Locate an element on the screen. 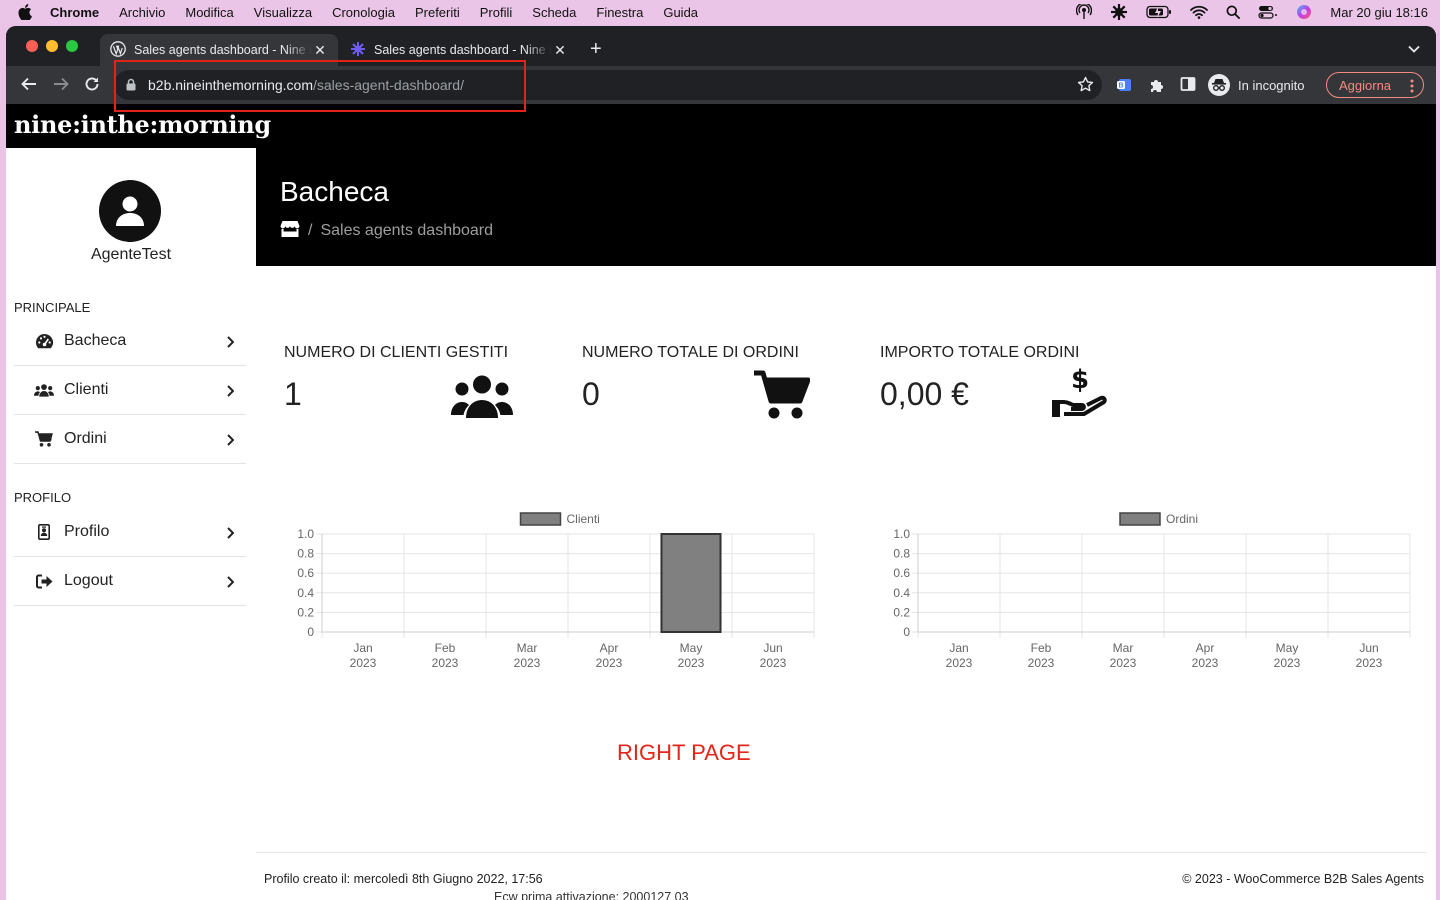 The image size is (1440, 900). zoom-window-button is located at coordinates (72, 46).